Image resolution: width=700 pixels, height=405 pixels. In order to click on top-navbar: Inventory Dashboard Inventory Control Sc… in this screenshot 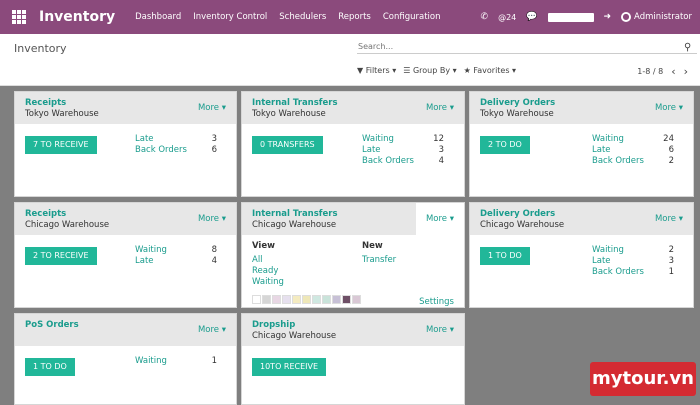, I will do `click(350, 17)`.